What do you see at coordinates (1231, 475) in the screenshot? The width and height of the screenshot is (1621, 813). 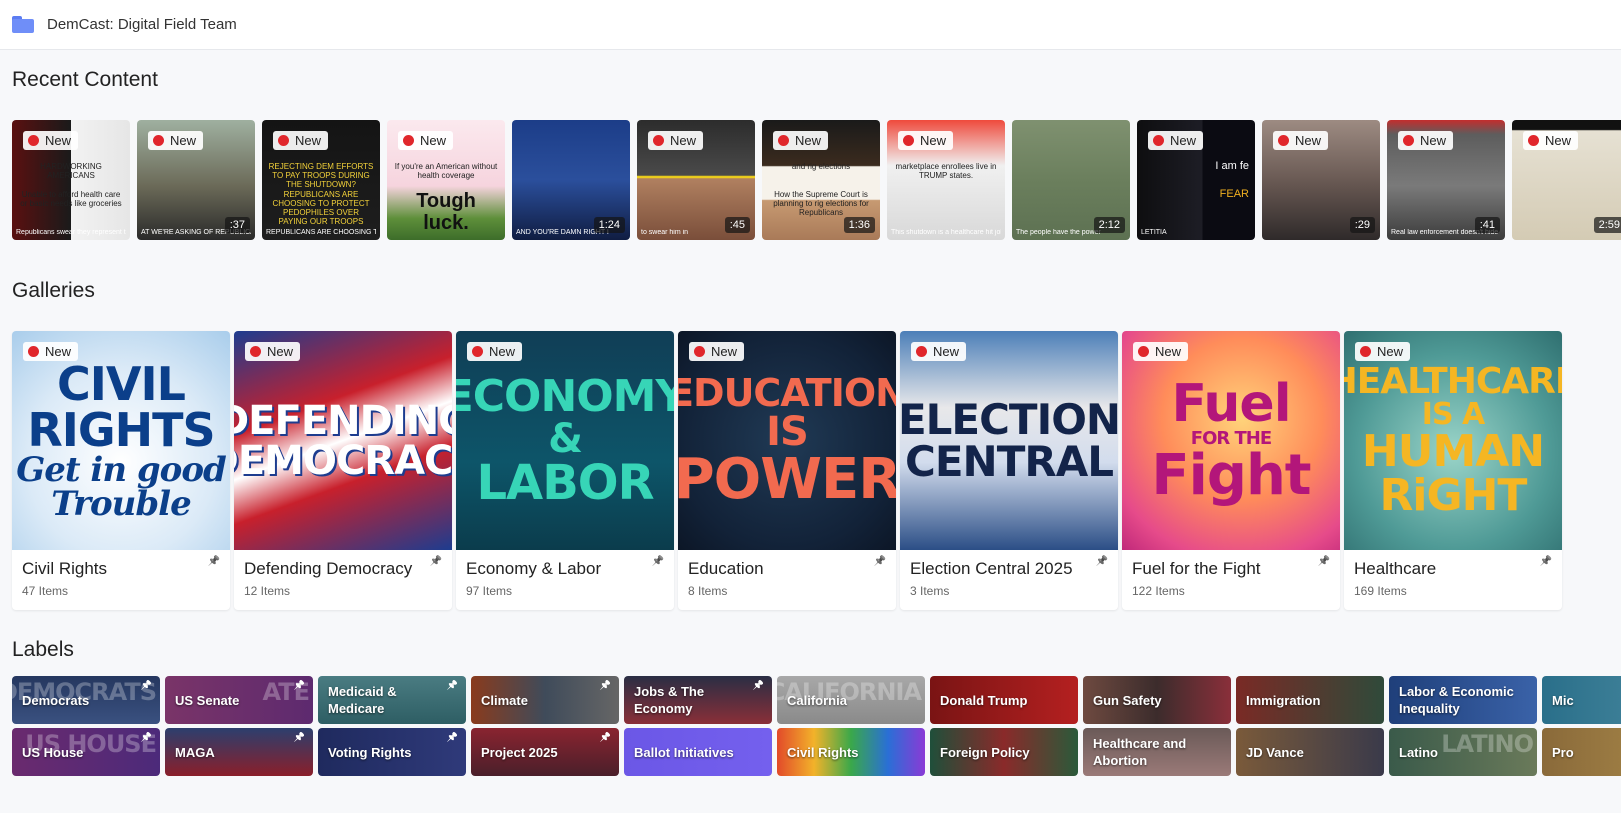 I see `cover-word: Fight` at bounding box center [1231, 475].